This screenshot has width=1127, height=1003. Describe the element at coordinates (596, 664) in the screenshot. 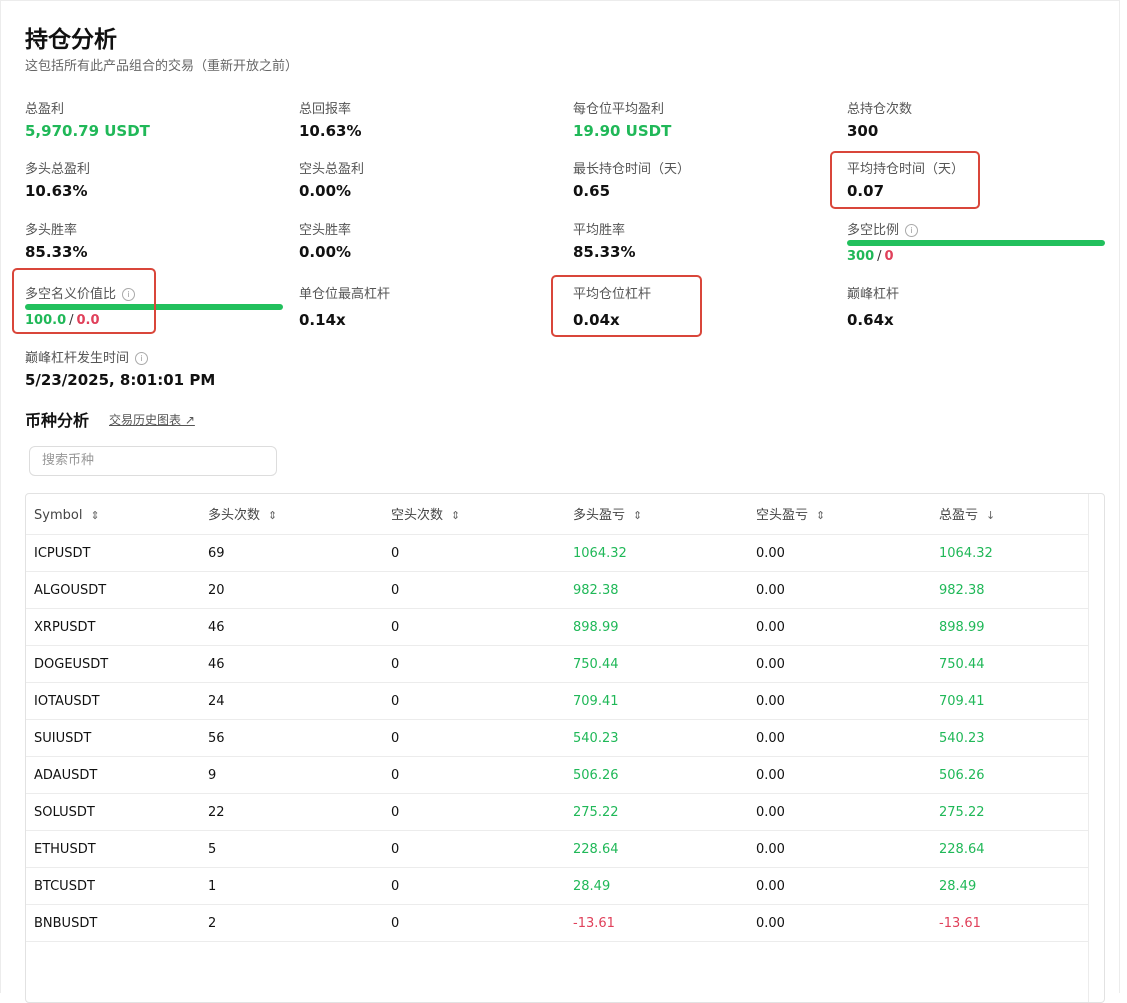

I see `table-cell: 750.44` at that location.